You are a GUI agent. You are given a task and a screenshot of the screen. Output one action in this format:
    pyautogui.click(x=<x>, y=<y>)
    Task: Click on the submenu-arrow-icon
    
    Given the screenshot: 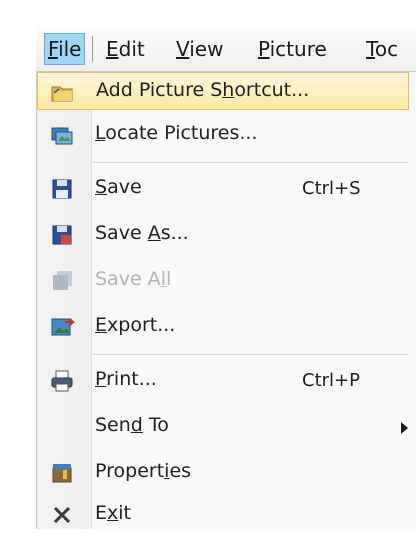 What is the action you would take?
    pyautogui.click(x=404, y=428)
    